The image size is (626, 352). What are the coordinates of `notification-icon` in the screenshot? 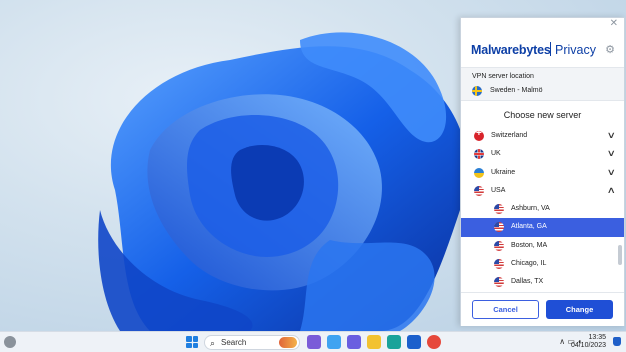 It's located at (617, 341).